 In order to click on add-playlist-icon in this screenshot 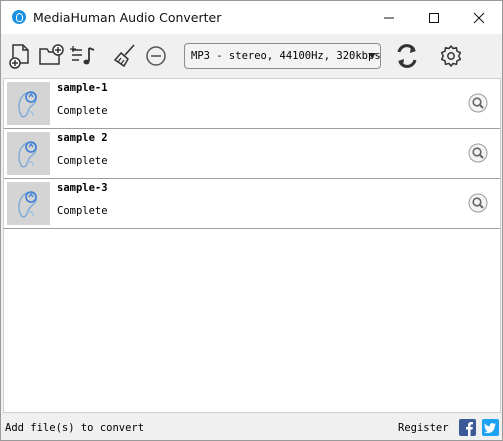, I will do `click(82, 55)`.